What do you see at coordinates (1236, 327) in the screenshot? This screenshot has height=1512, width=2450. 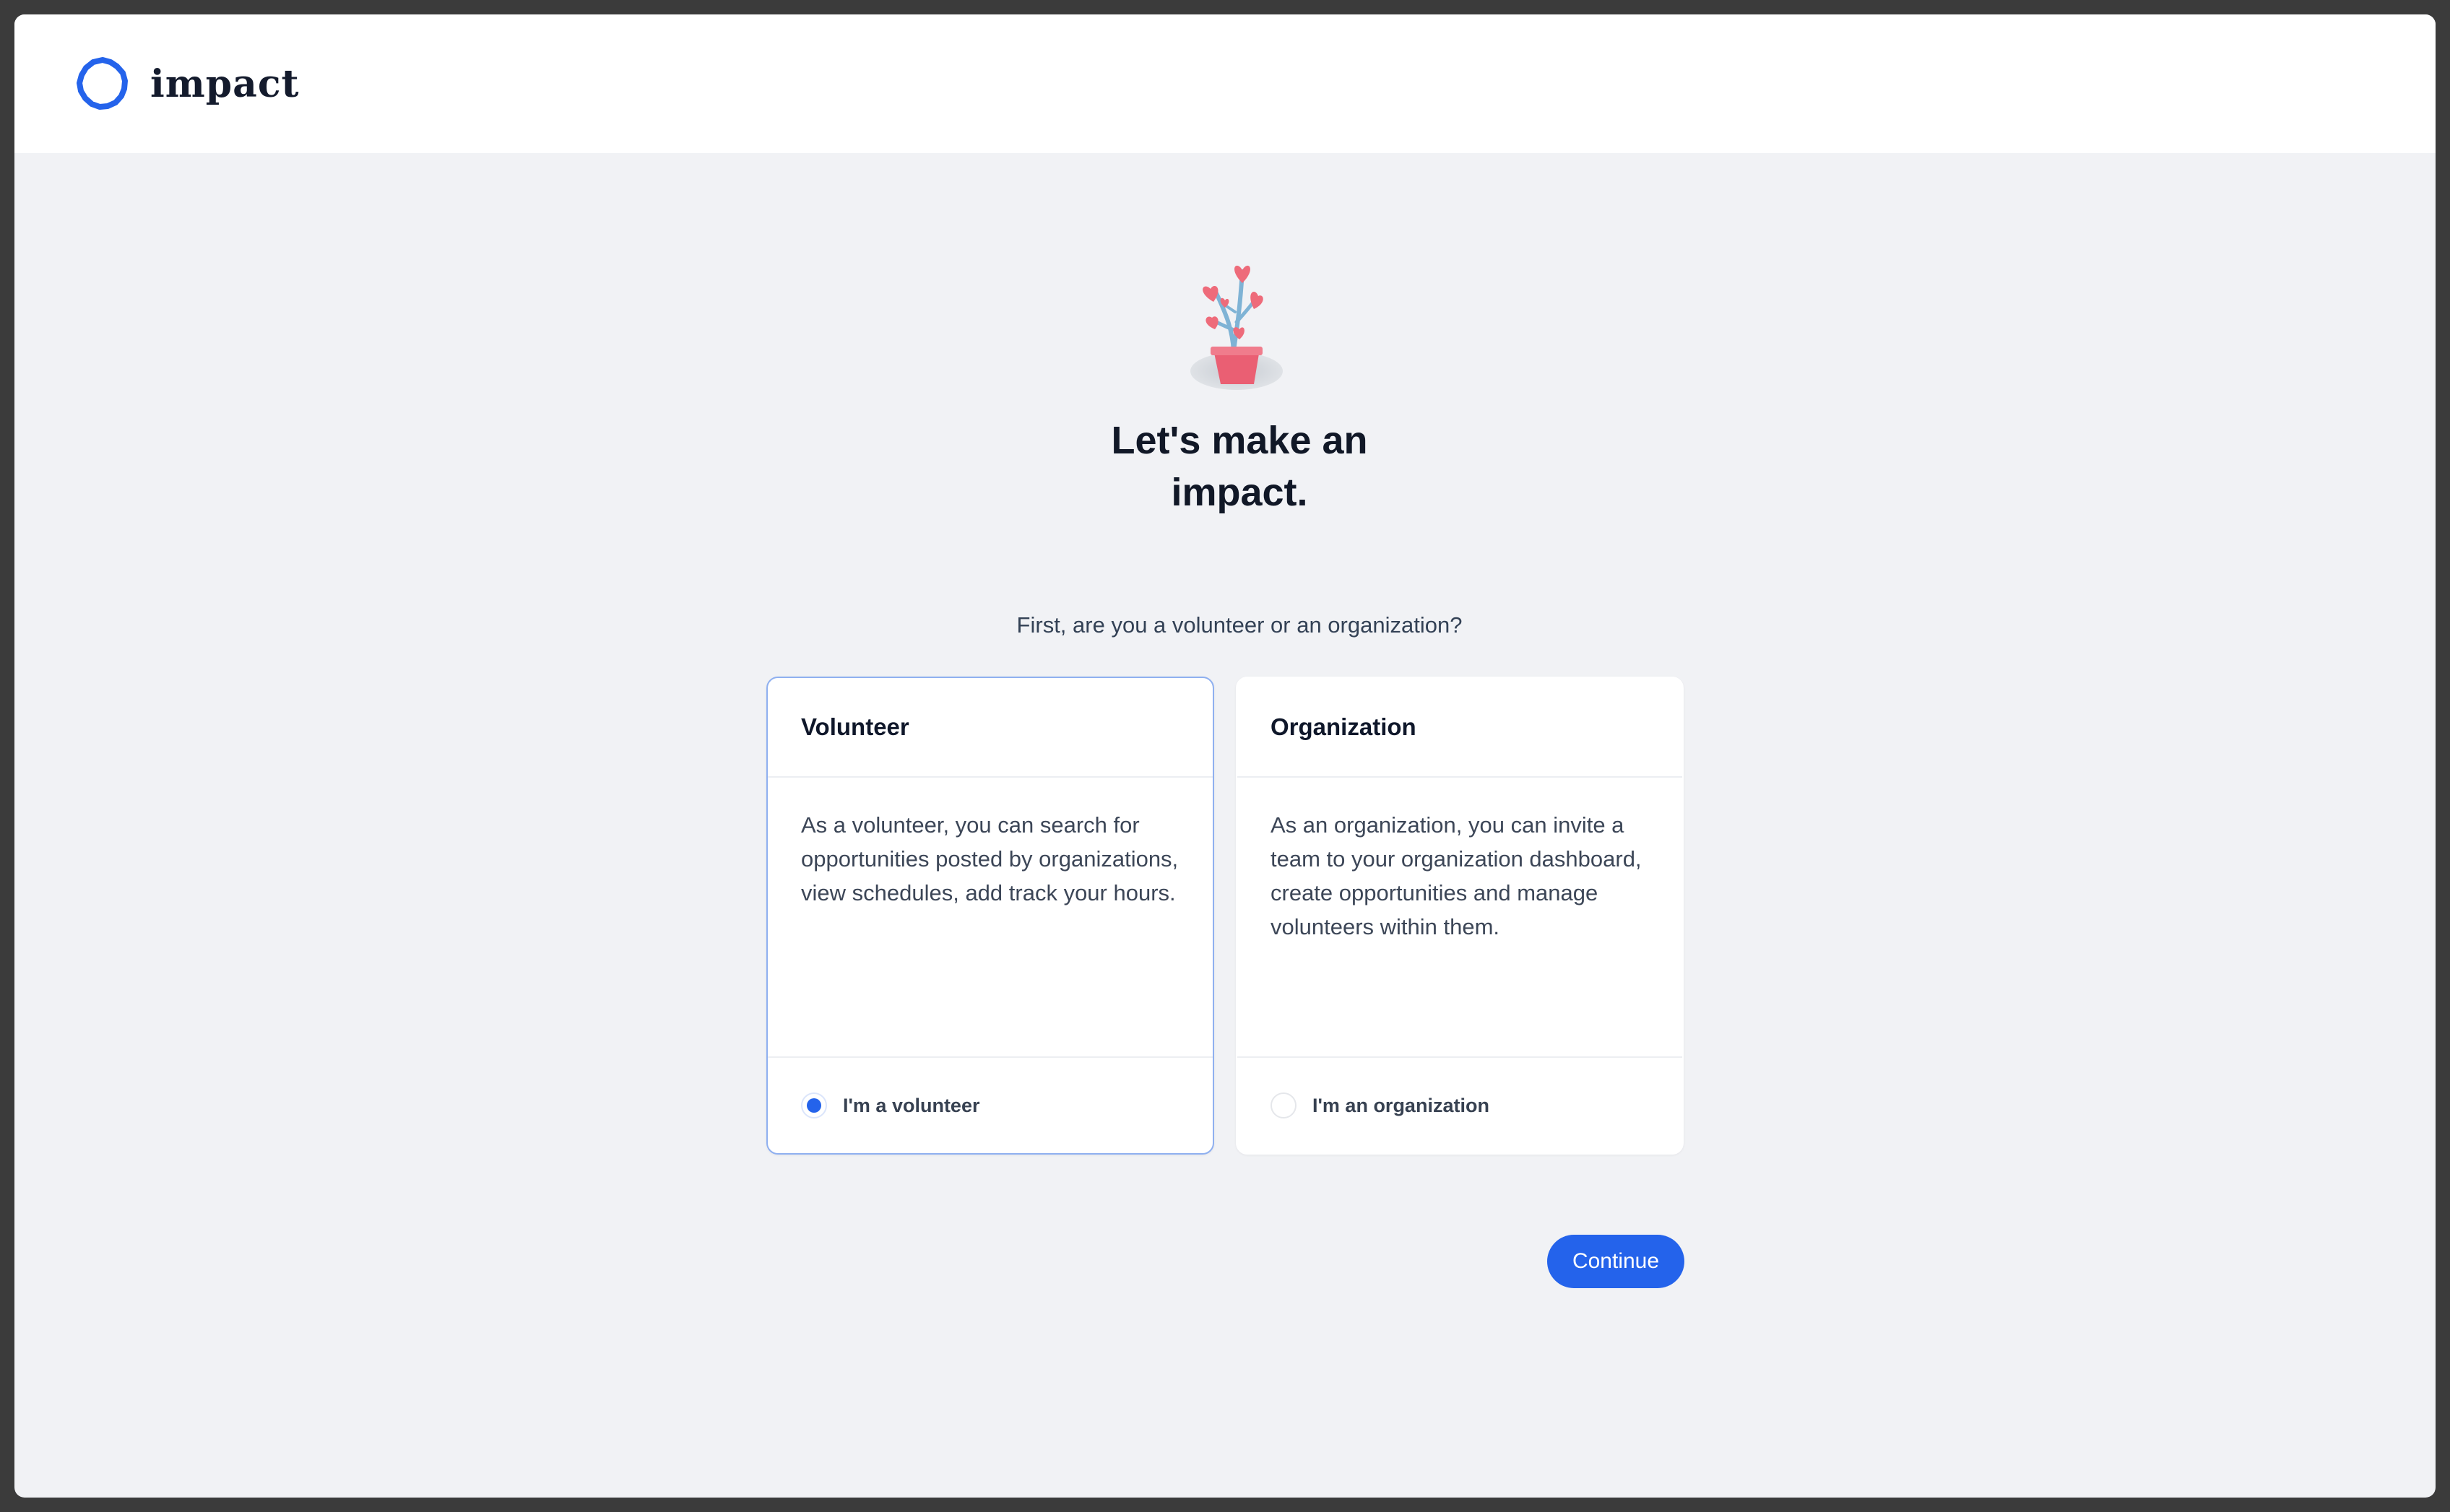 I see `heart-plant-icon` at bounding box center [1236, 327].